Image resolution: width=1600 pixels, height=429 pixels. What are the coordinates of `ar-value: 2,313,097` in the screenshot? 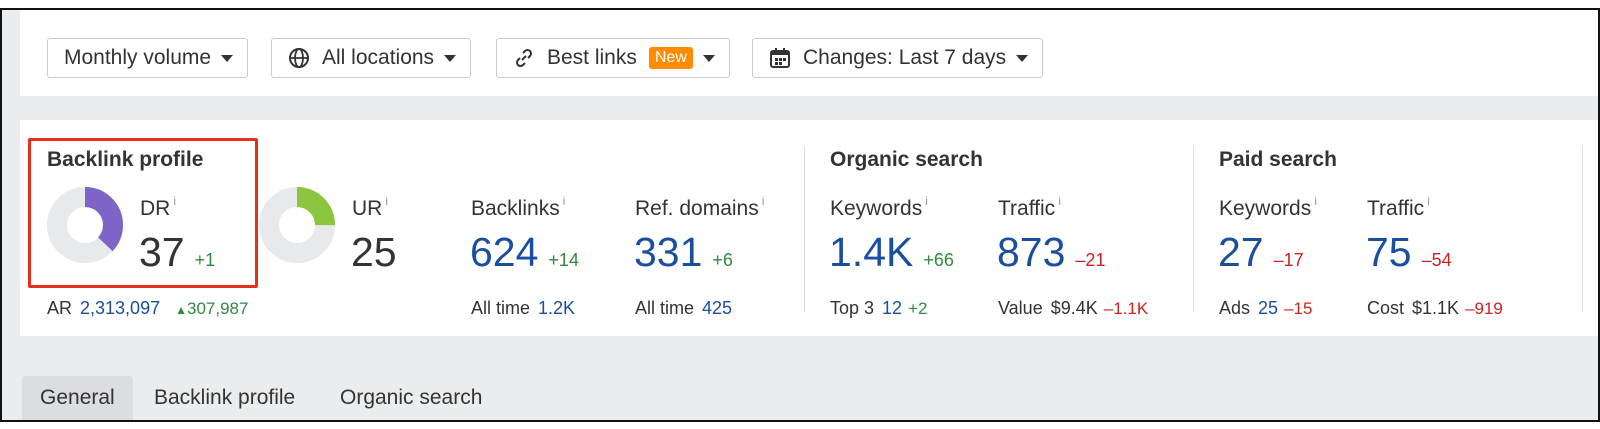 It's located at (120, 308).